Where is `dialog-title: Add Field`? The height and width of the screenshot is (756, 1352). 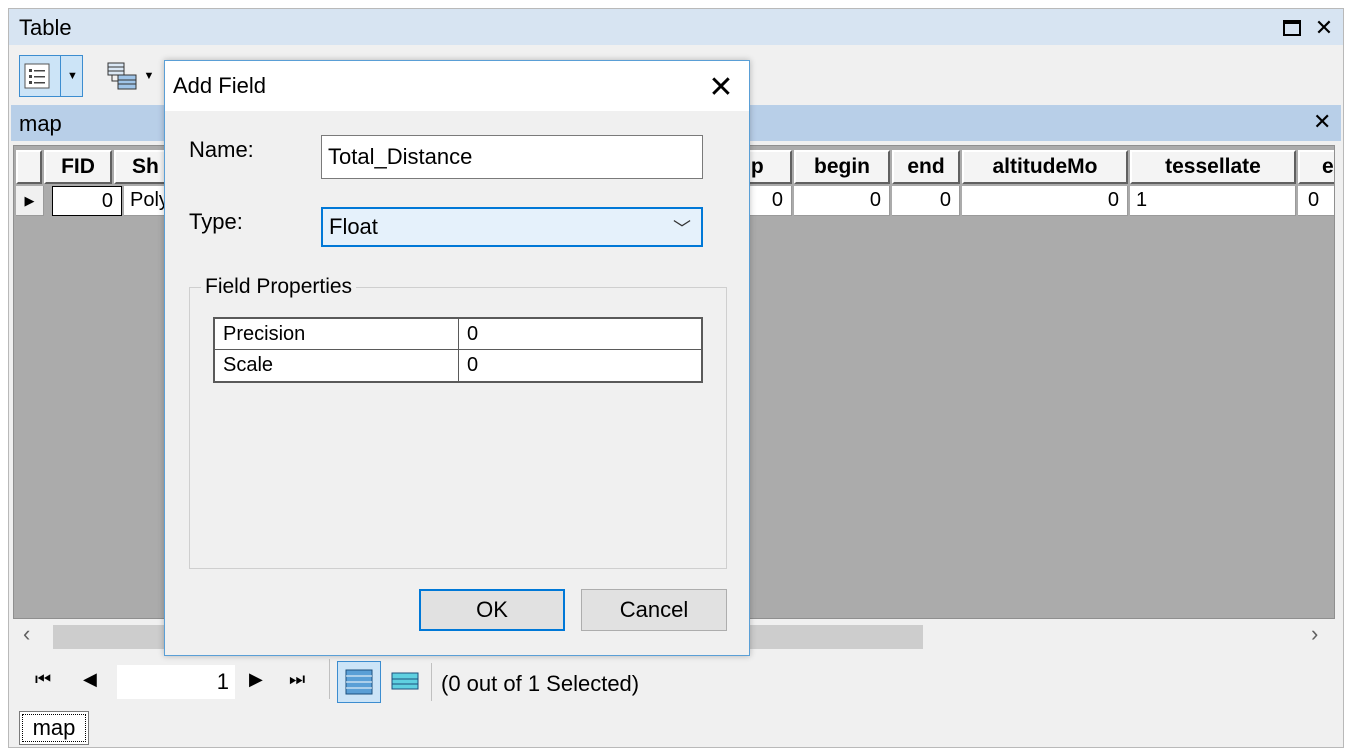
dialog-title: Add Field is located at coordinates (219, 85).